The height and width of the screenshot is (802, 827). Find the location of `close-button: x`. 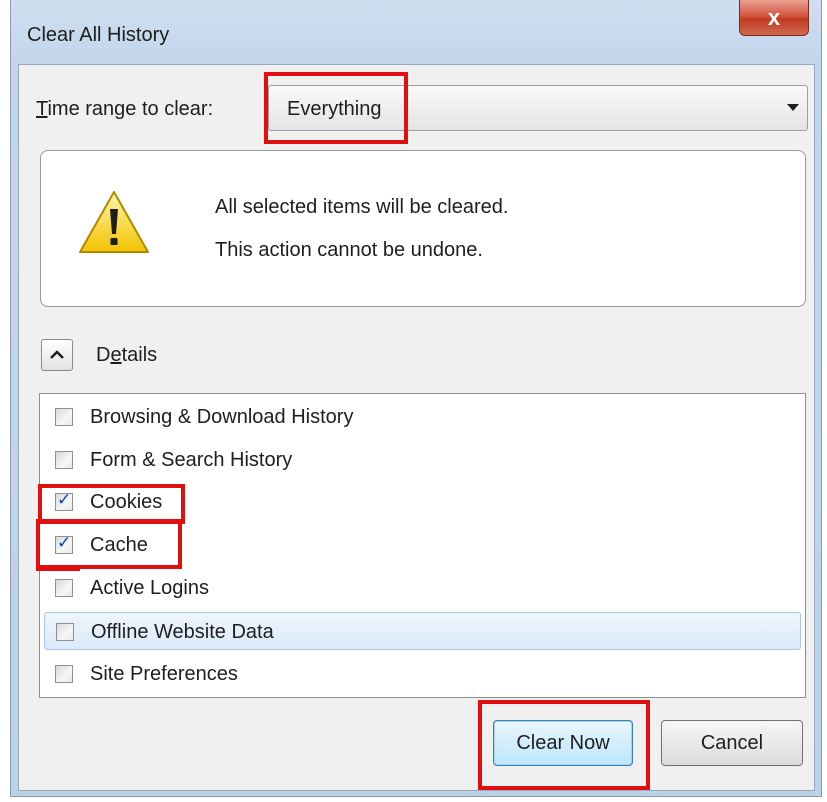

close-button: x is located at coordinates (774, 18).